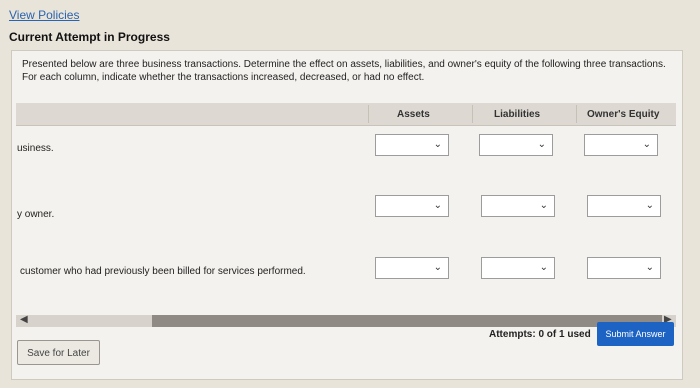  What do you see at coordinates (412, 145) in the screenshot?
I see `assets-select-row1: ⌄` at bounding box center [412, 145].